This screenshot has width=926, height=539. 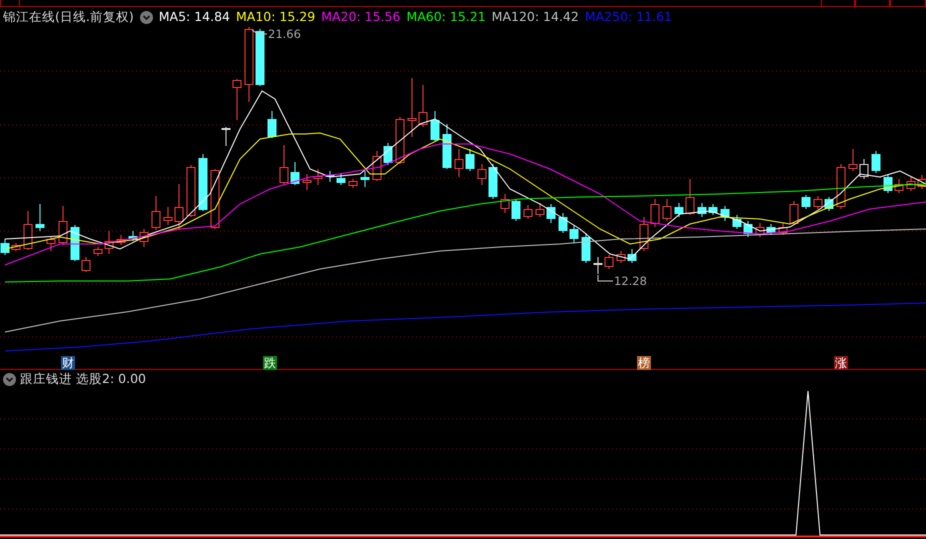 I want to click on indicator-title: 跟庄钱进, so click(x=46, y=379).